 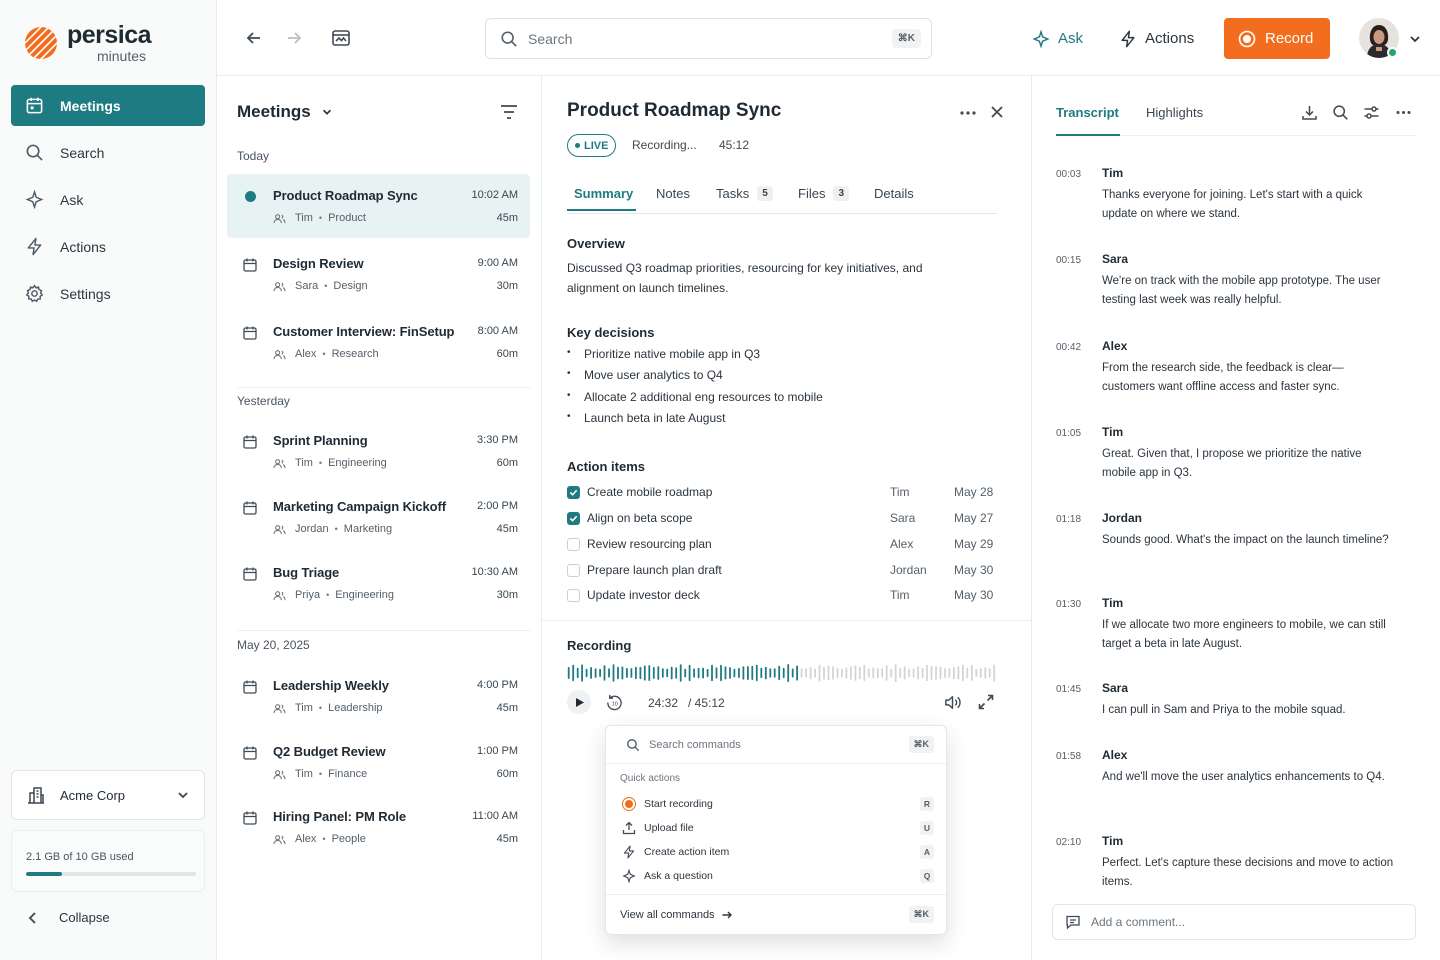 I want to click on meeting-duration: 60m, so click(x=507, y=463).